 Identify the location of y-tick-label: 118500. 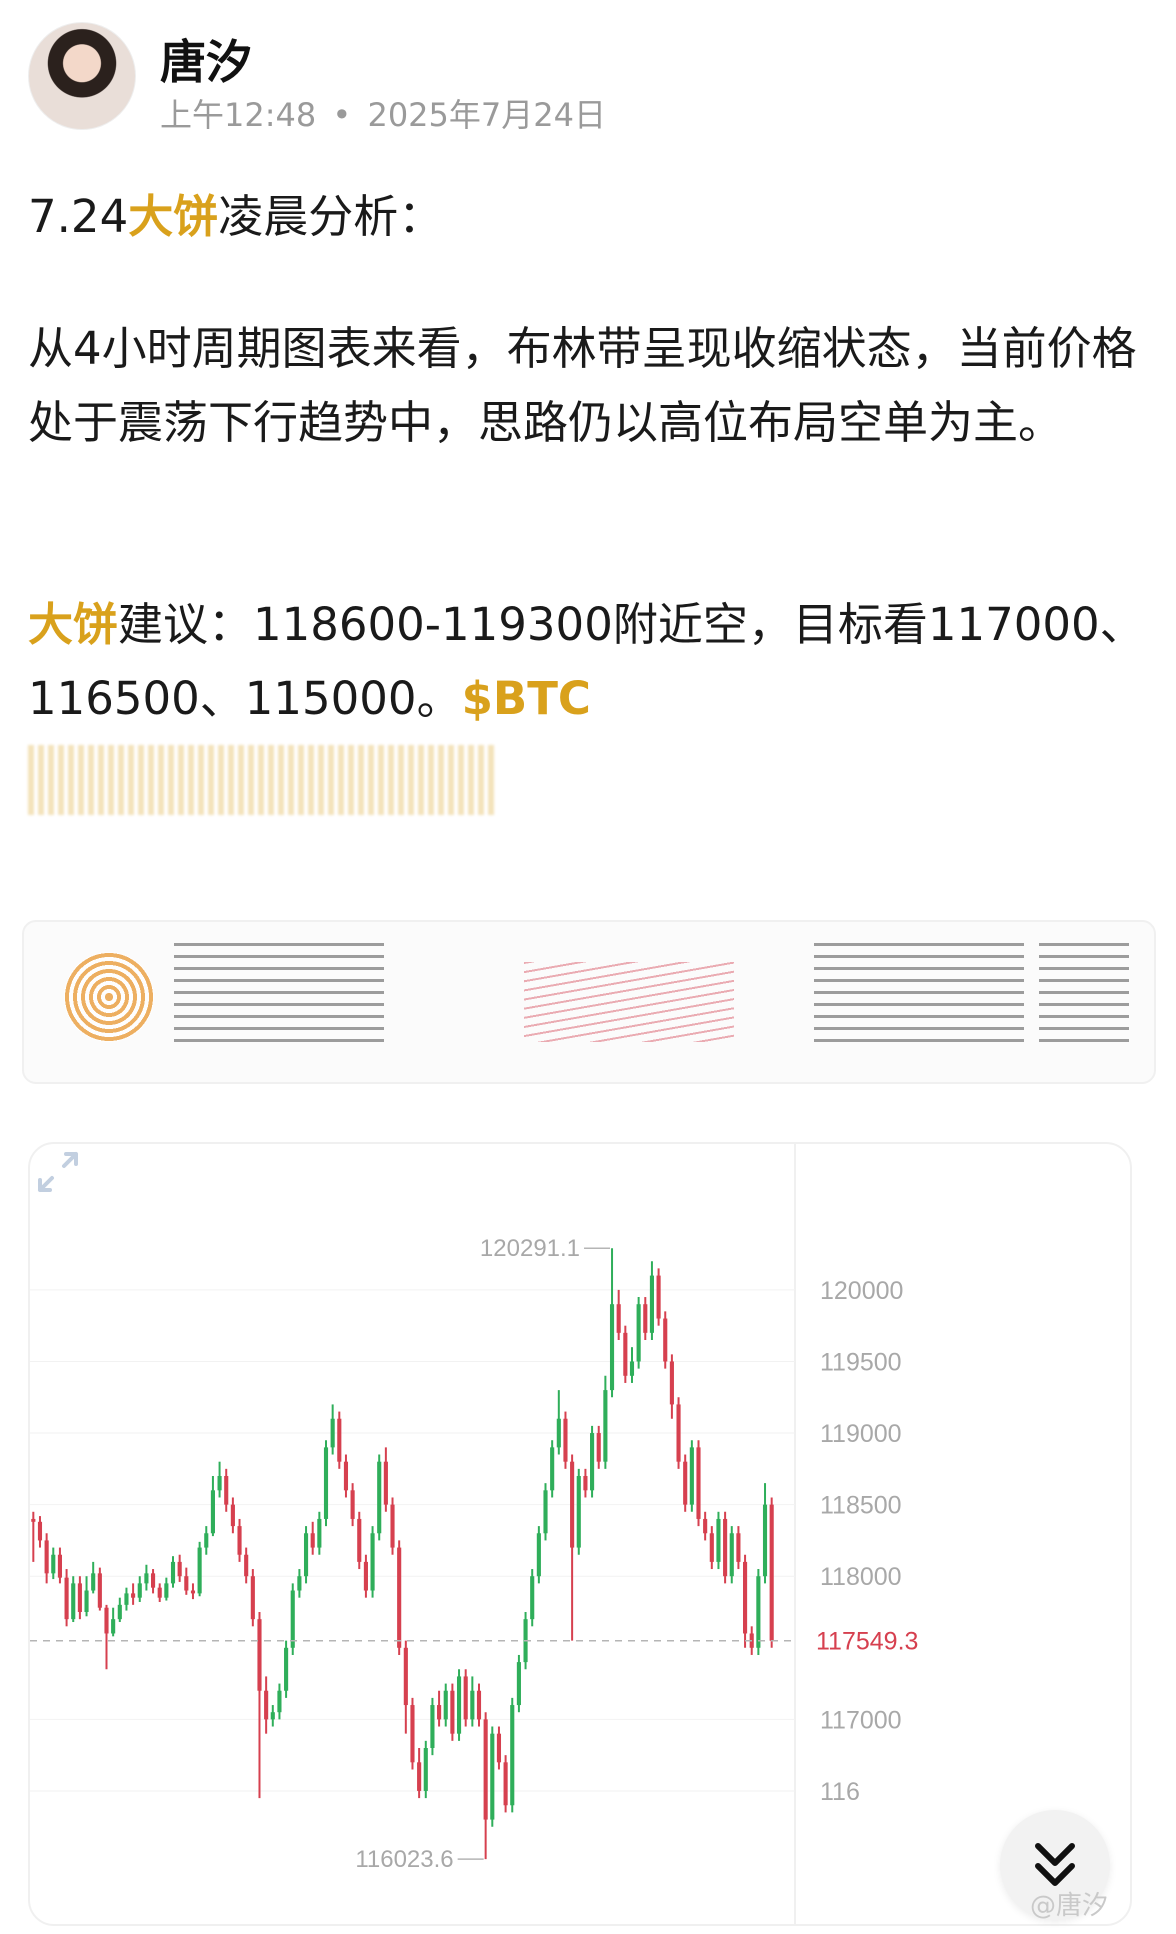
(861, 1506).